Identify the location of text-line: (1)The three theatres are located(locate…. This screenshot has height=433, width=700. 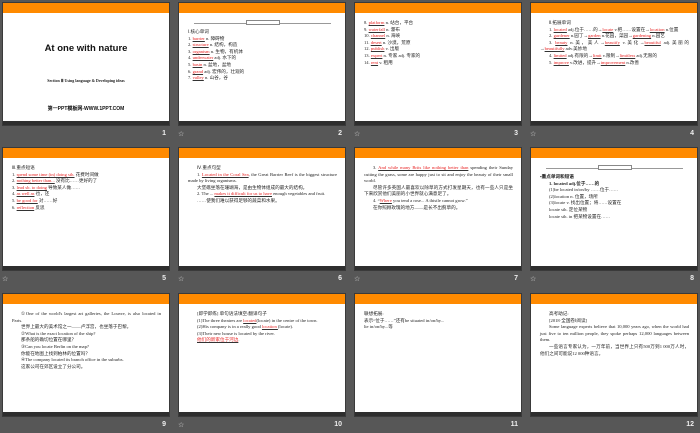
(262, 321).